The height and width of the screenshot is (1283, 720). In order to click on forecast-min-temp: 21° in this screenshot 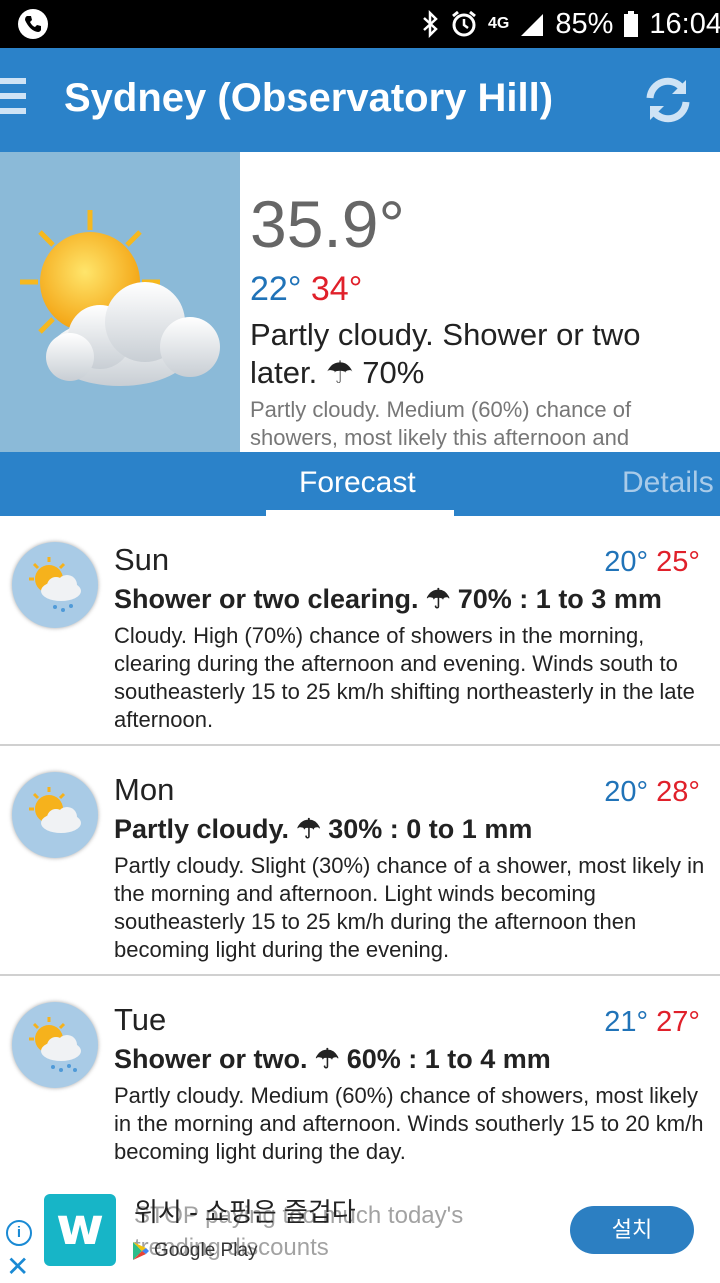, I will do `click(626, 1022)`.